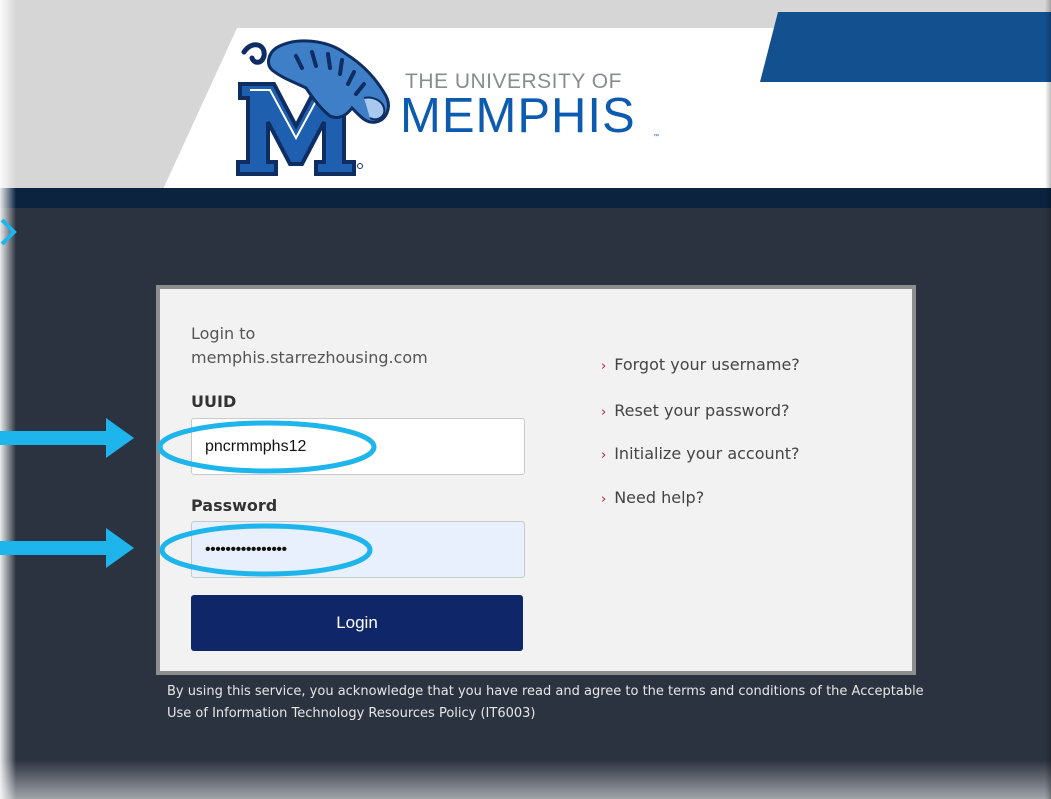  I want to click on initialize-account-link: › Initialize your account?, so click(700, 453).